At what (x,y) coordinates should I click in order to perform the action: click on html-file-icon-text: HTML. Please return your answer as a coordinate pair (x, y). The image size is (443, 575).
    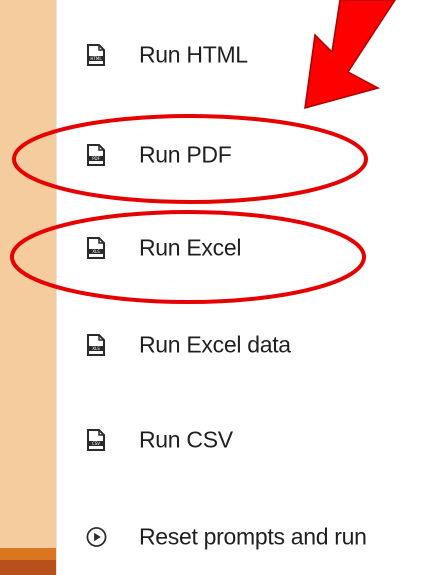
    Looking at the image, I should click on (96, 58).